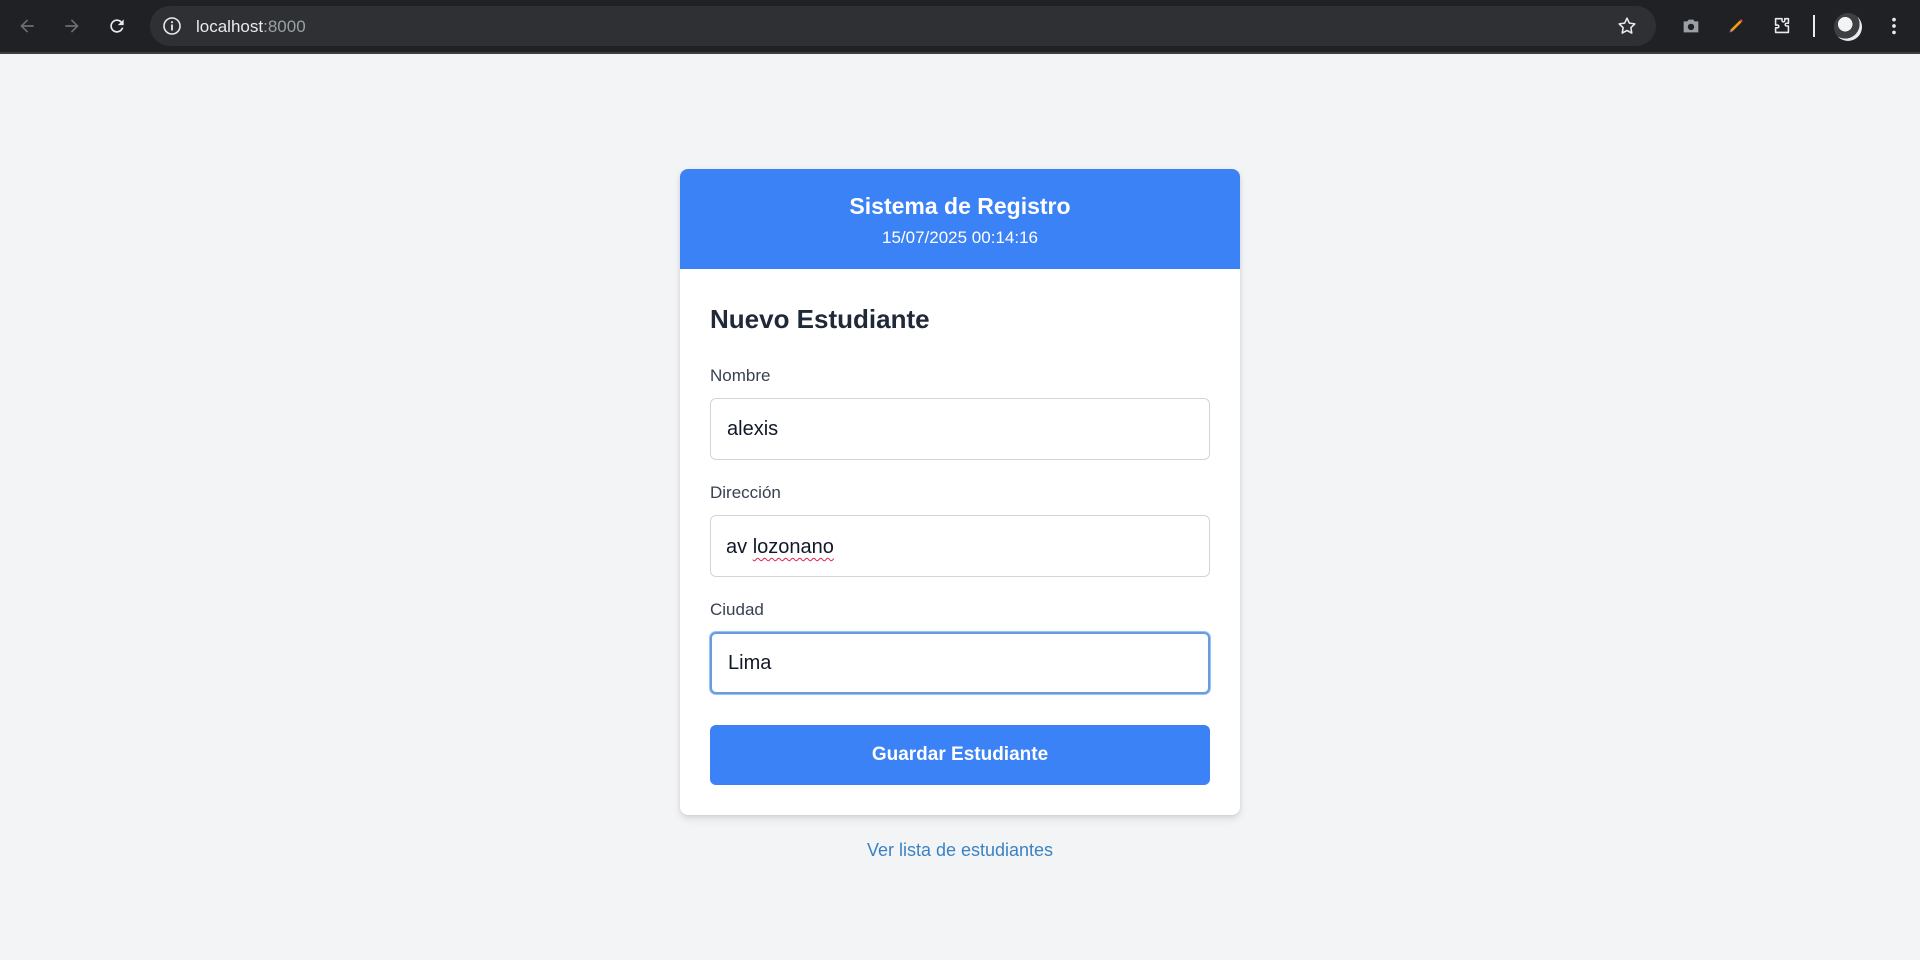 The width and height of the screenshot is (1920, 960). What do you see at coordinates (117, 26) in the screenshot?
I see `reload-icon` at bounding box center [117, 26].